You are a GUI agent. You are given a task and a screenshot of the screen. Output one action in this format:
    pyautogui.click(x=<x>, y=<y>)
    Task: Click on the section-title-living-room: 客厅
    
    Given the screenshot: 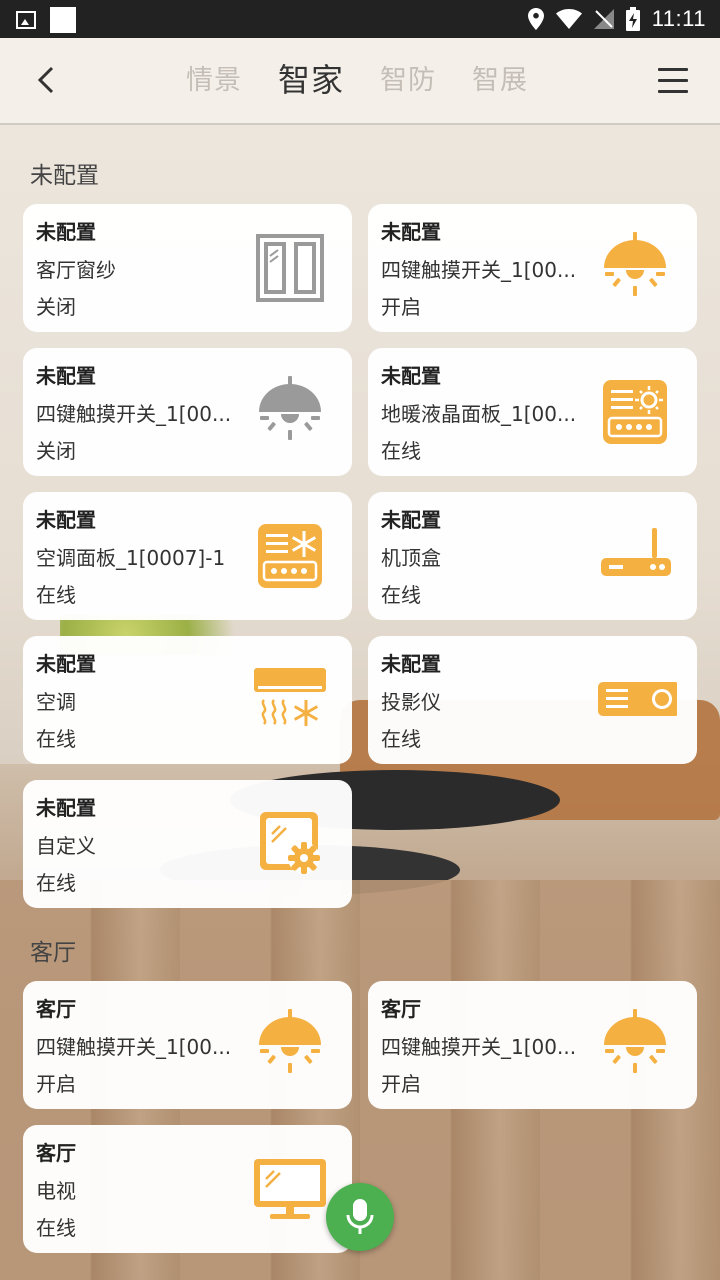 What is the action you would take?
    pyautogui.click(x=53, y=953)
    